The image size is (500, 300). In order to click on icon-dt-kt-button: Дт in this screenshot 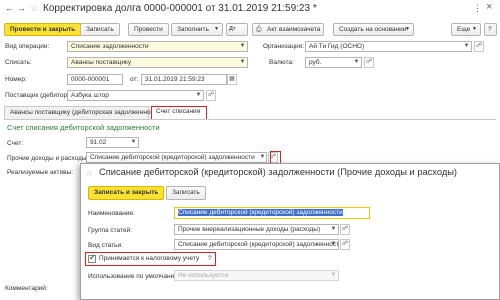, I will do `click(237, 29)`.